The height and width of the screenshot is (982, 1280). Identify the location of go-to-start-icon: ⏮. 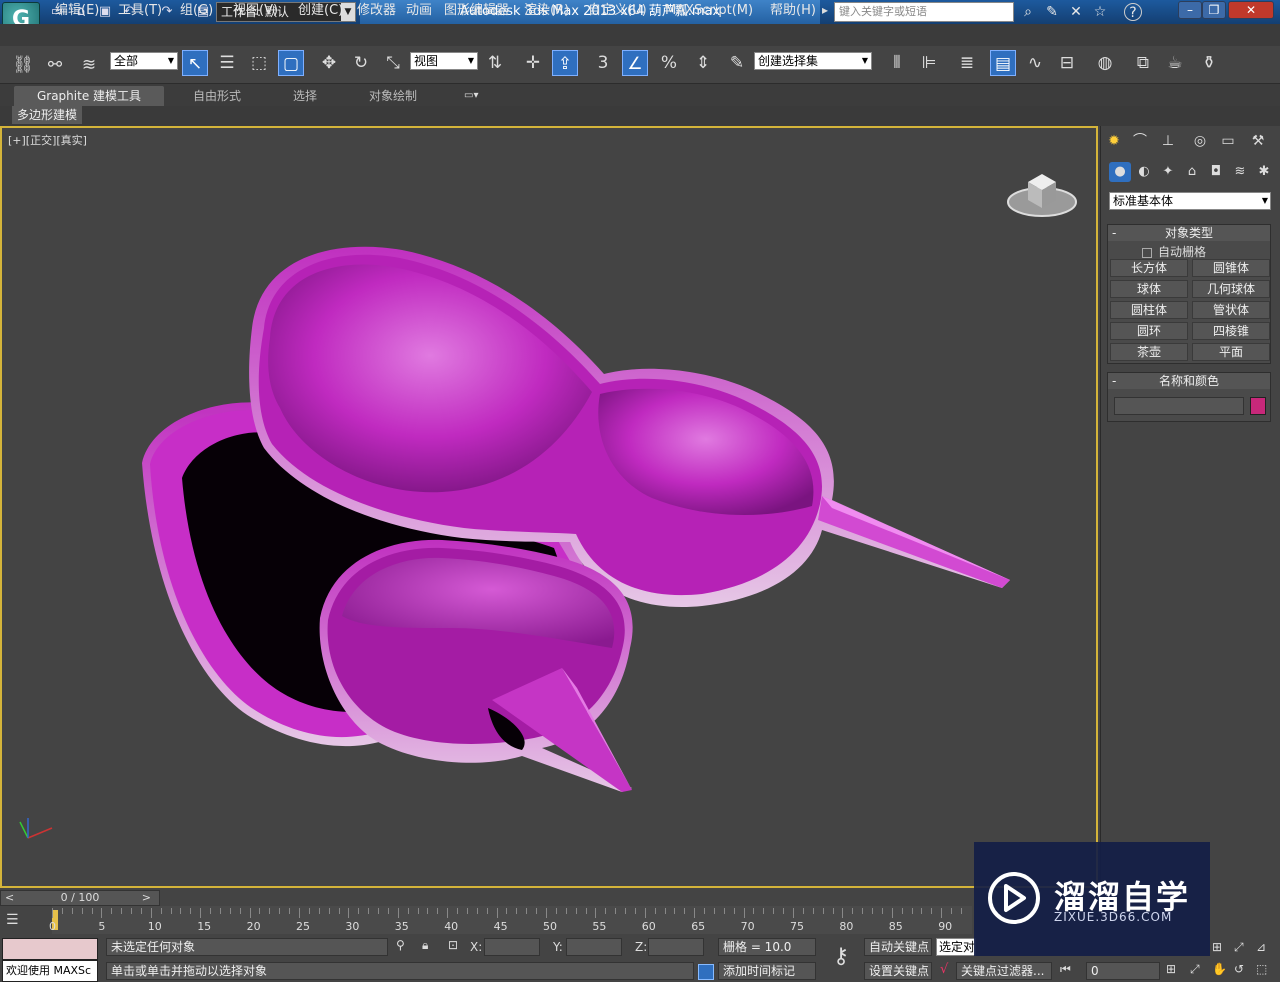
(1065, 969).